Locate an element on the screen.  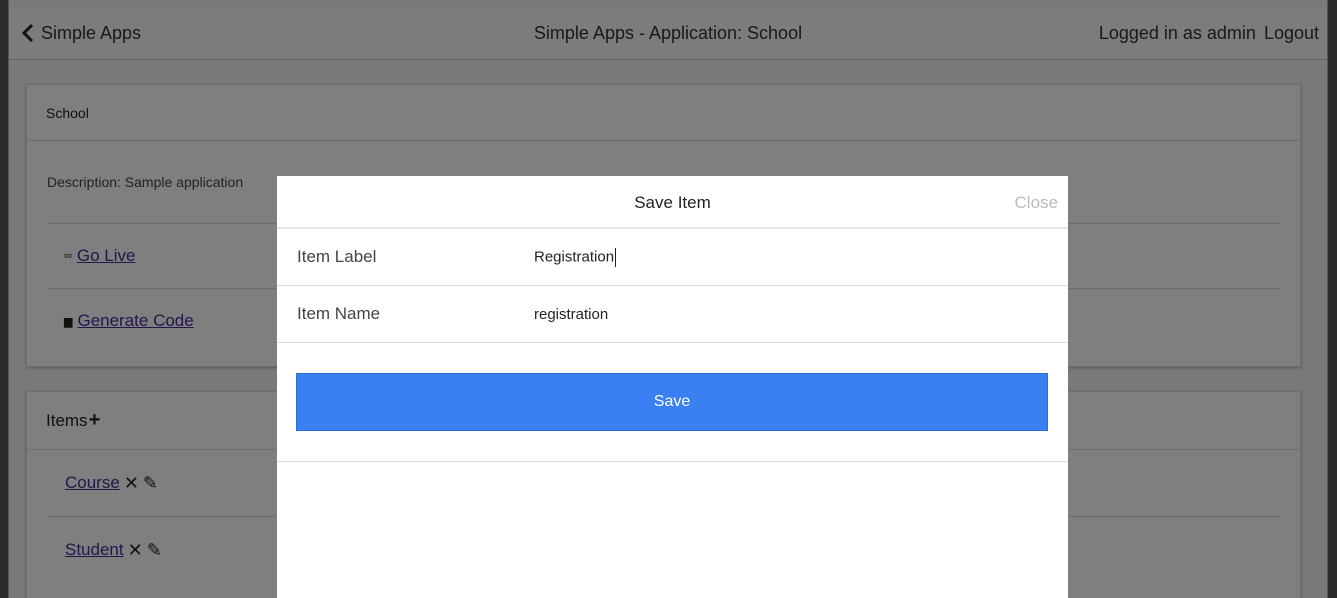
save-button: Save is located at coordinates (672, 402).